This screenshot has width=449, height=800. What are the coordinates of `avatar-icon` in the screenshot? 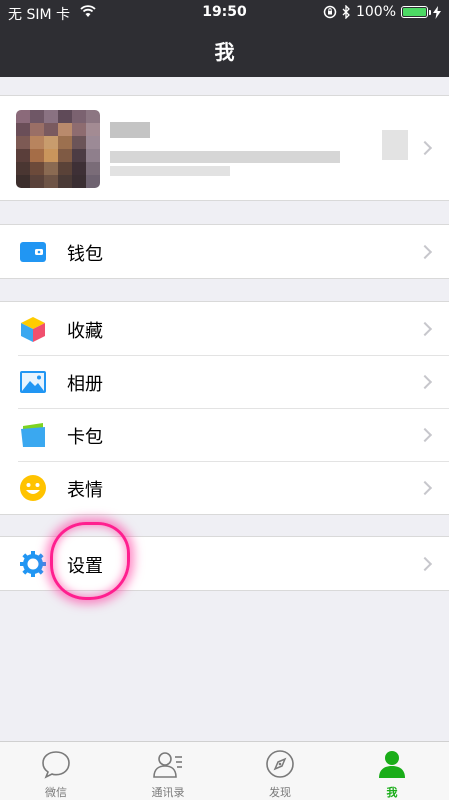 It's located at (58, 149).